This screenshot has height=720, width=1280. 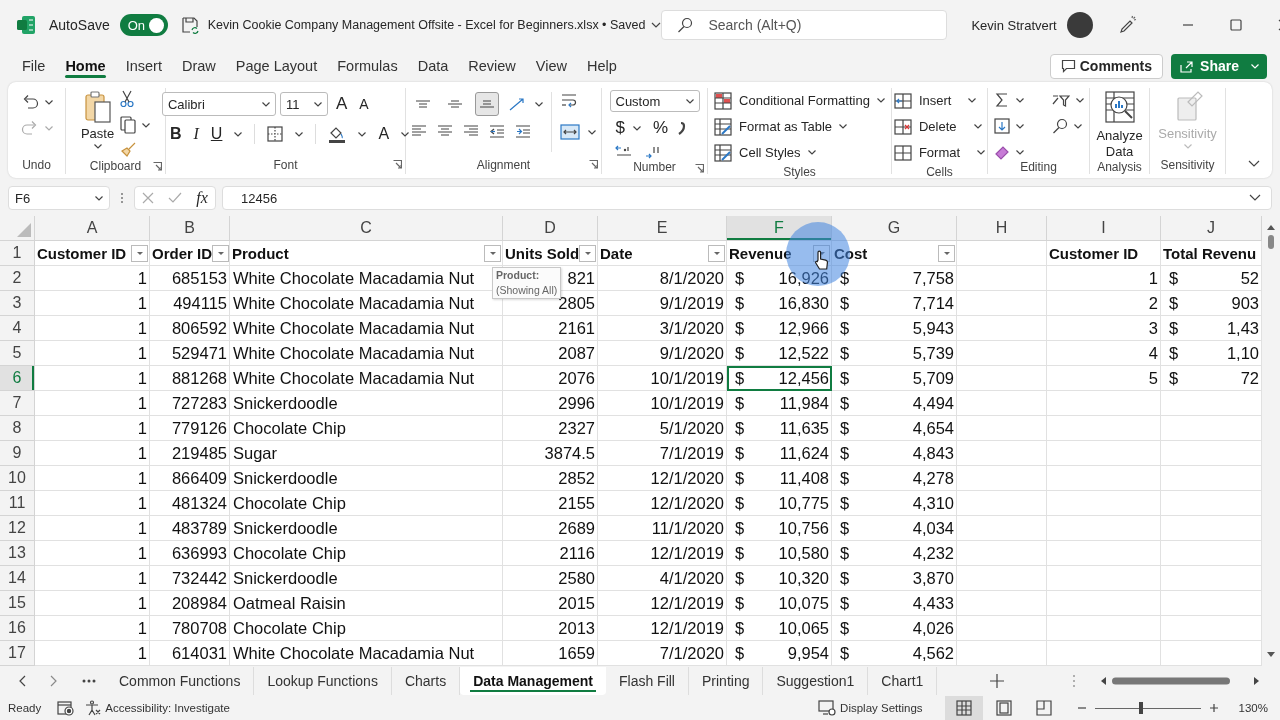 What do you see at coordinates (276, 66) in the screenshot?
I see `menu-tab: Page Layout` at bounding box center [276, 66].